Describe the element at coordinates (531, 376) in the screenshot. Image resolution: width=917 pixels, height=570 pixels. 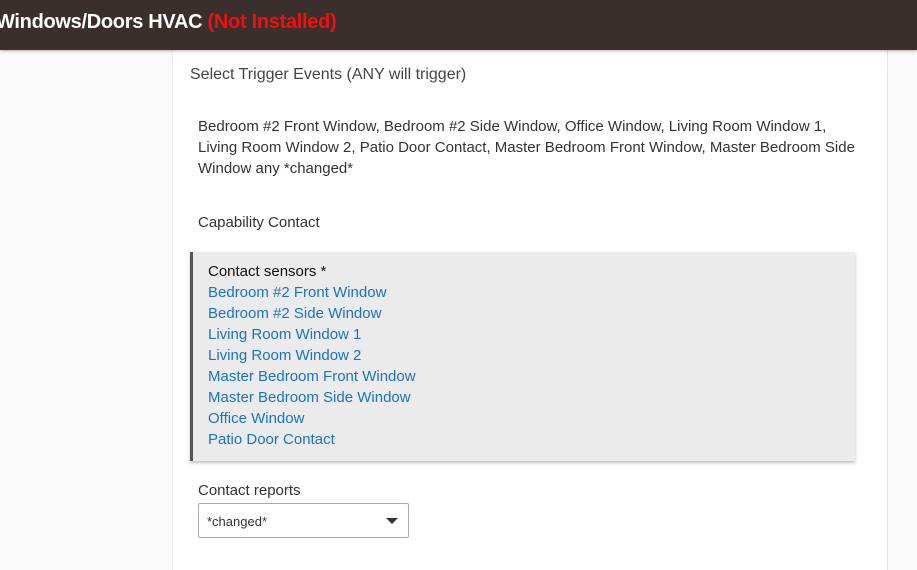
I see `sensor-link: Master Bedroom Front Window` at that location.